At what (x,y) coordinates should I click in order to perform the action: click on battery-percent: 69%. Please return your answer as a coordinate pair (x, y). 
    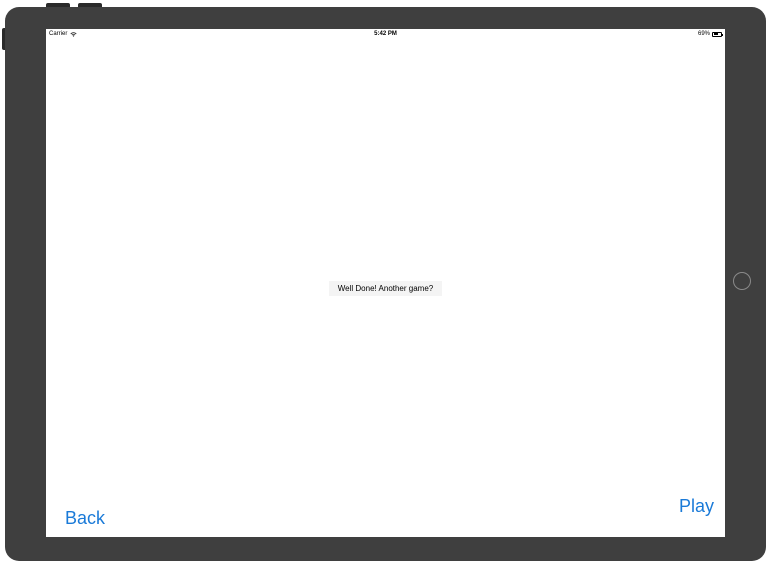
    Looking at the image, I should click on (703, 34).